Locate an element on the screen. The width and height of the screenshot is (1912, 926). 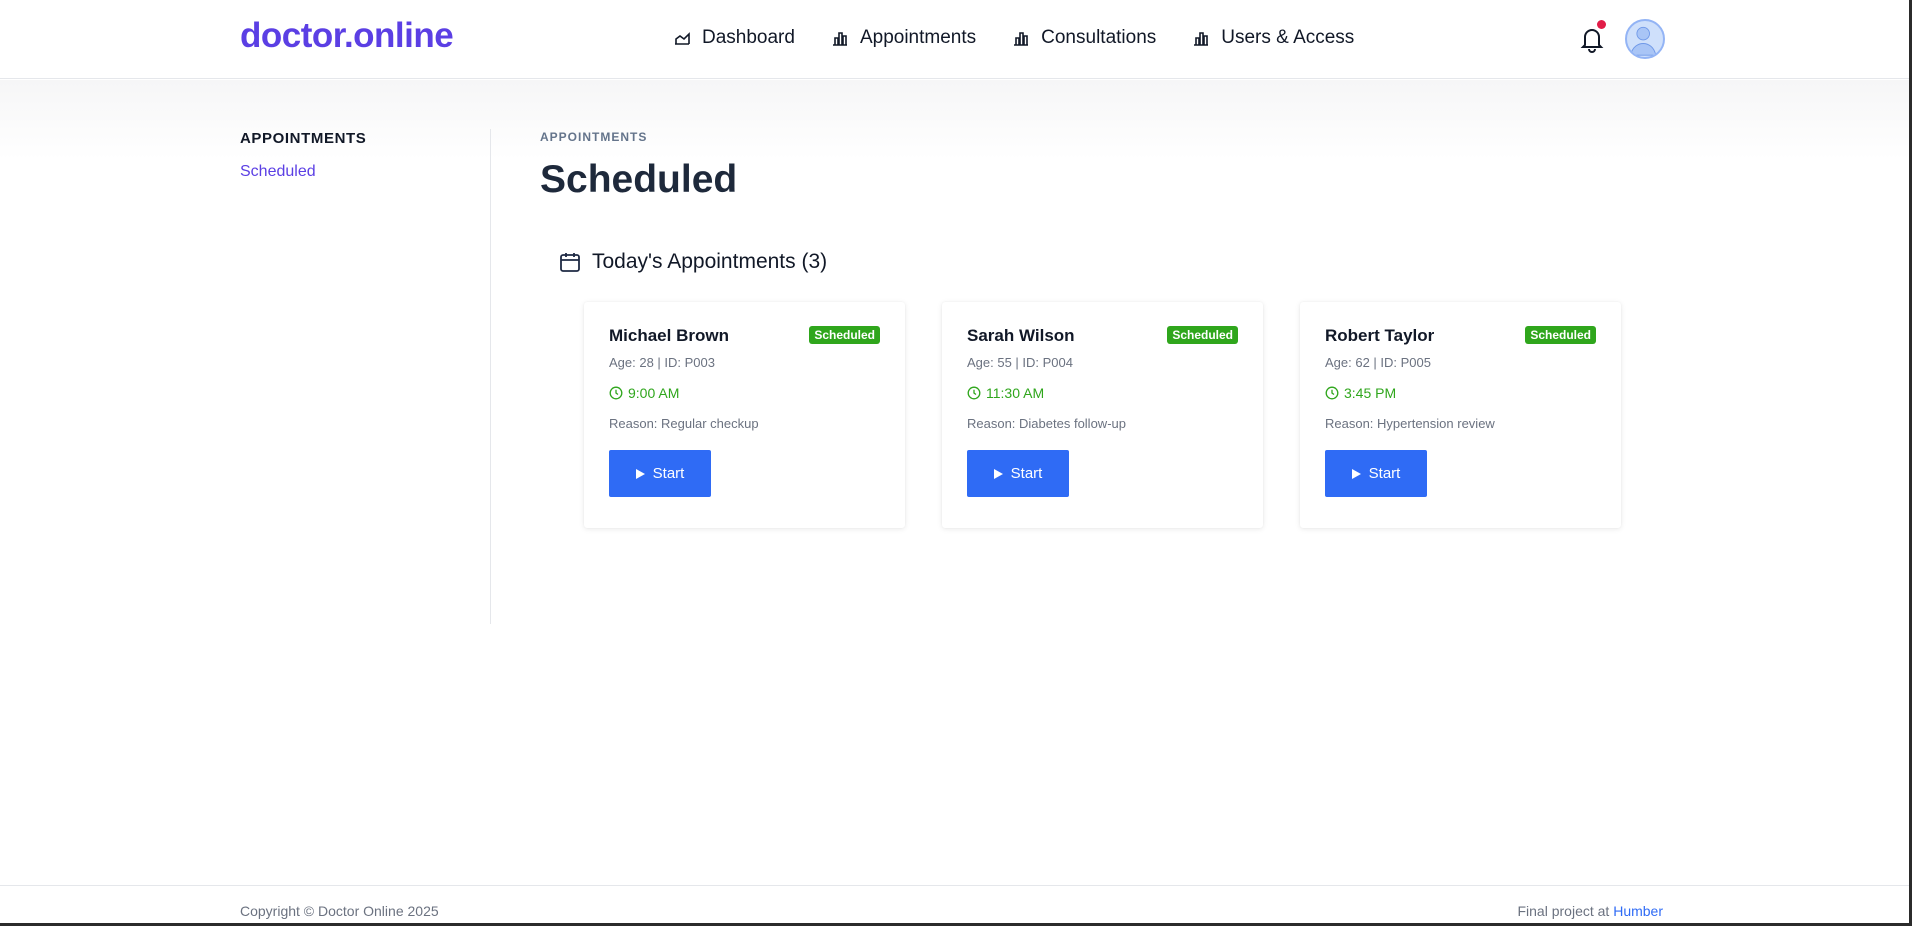
bell-icon is located at coordinates (1592, 41).